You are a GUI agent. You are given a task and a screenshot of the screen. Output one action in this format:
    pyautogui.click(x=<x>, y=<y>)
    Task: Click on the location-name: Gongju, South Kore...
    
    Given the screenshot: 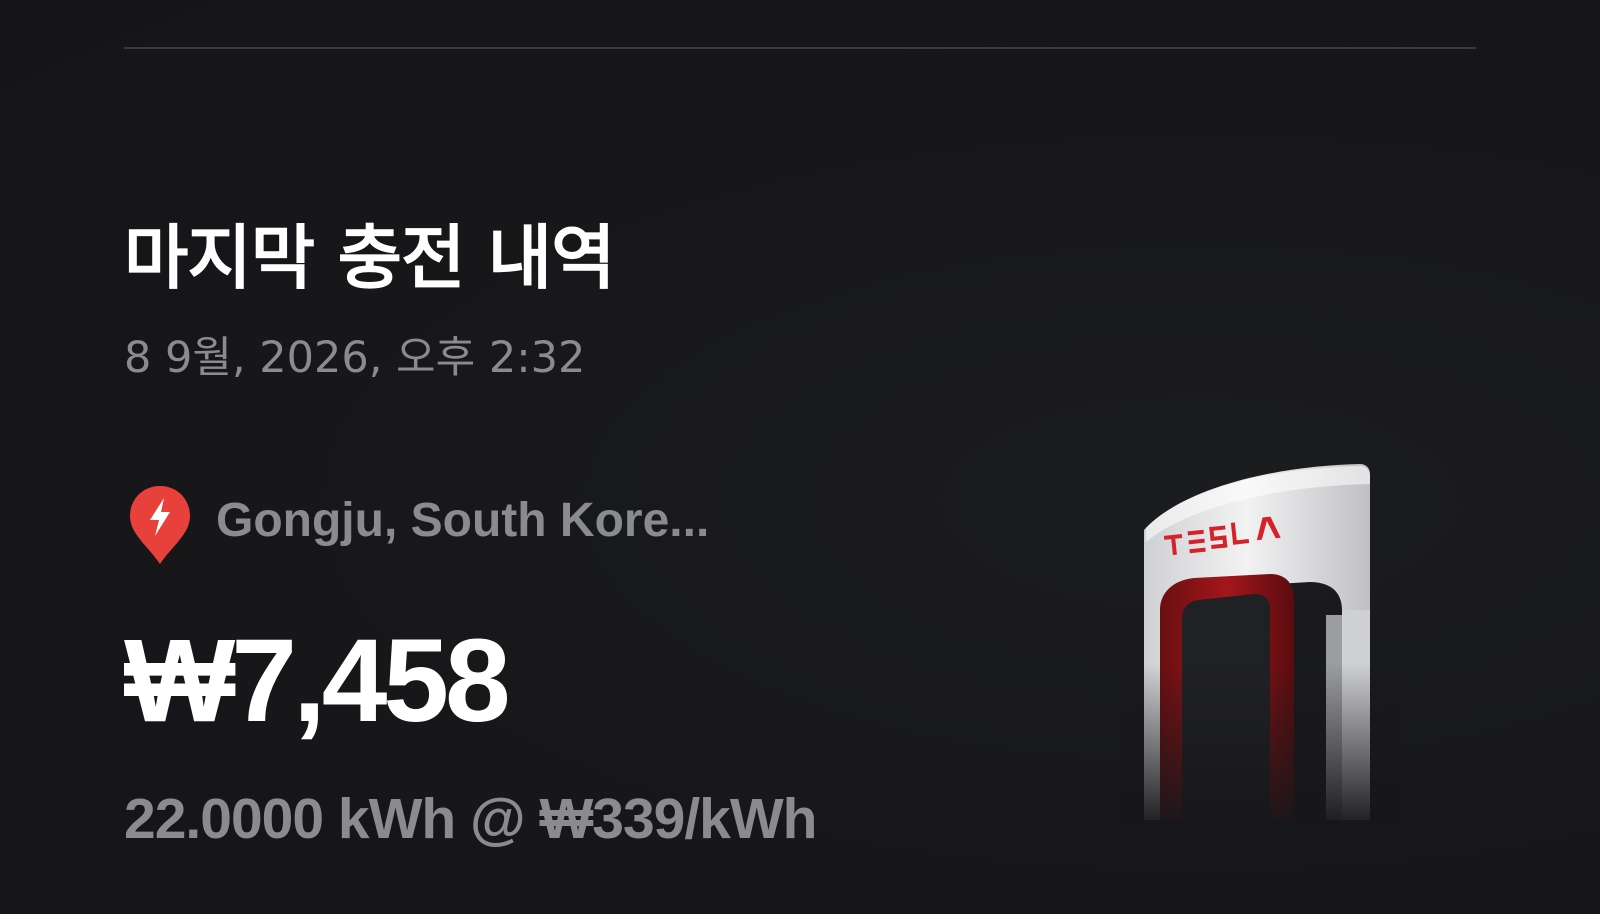 What is the action you would take?
    pyautogui.click(x=463, y=520)
    